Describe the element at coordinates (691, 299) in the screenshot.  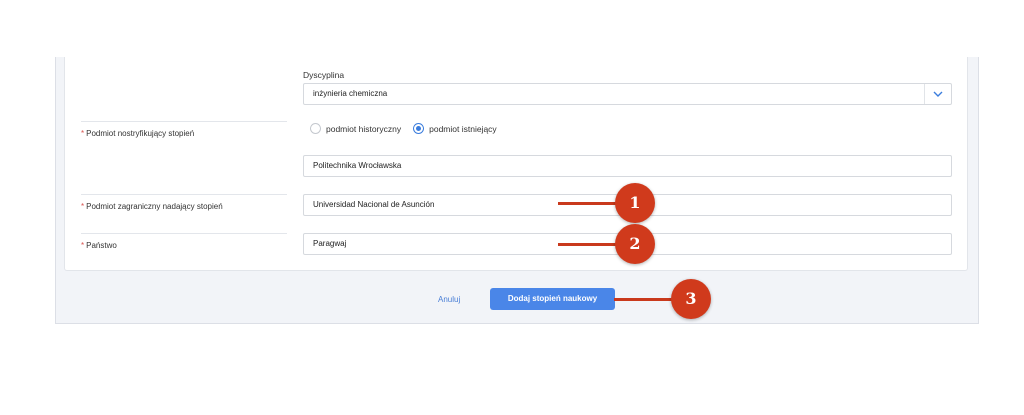
I see `annotation-badge-3: 3` at that location.